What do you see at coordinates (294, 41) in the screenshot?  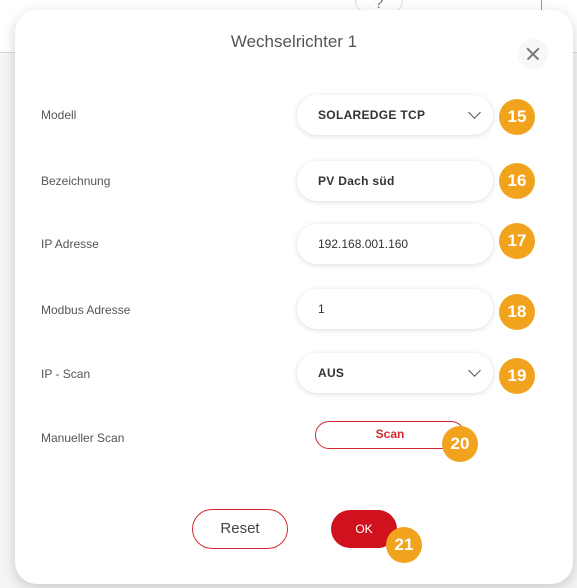 I see `dialog-title: Wechselrichter 1` at bounding box center [294, 41].